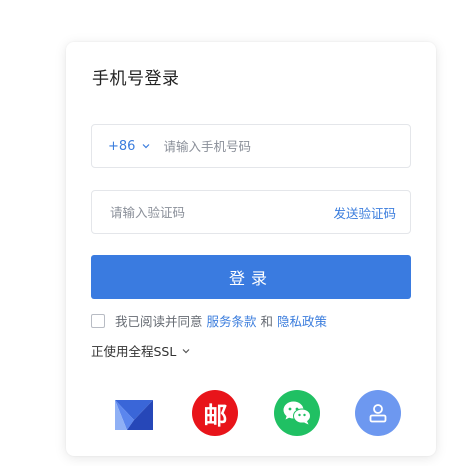  I want to click on post-office-glyph: 邮, so click(215, 415).